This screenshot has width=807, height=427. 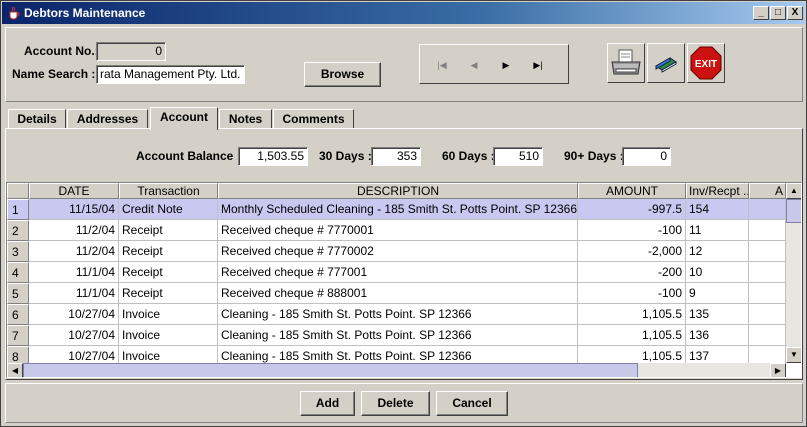 I want to click on scroll-down-button: ▼, so click(x=793, y=355).